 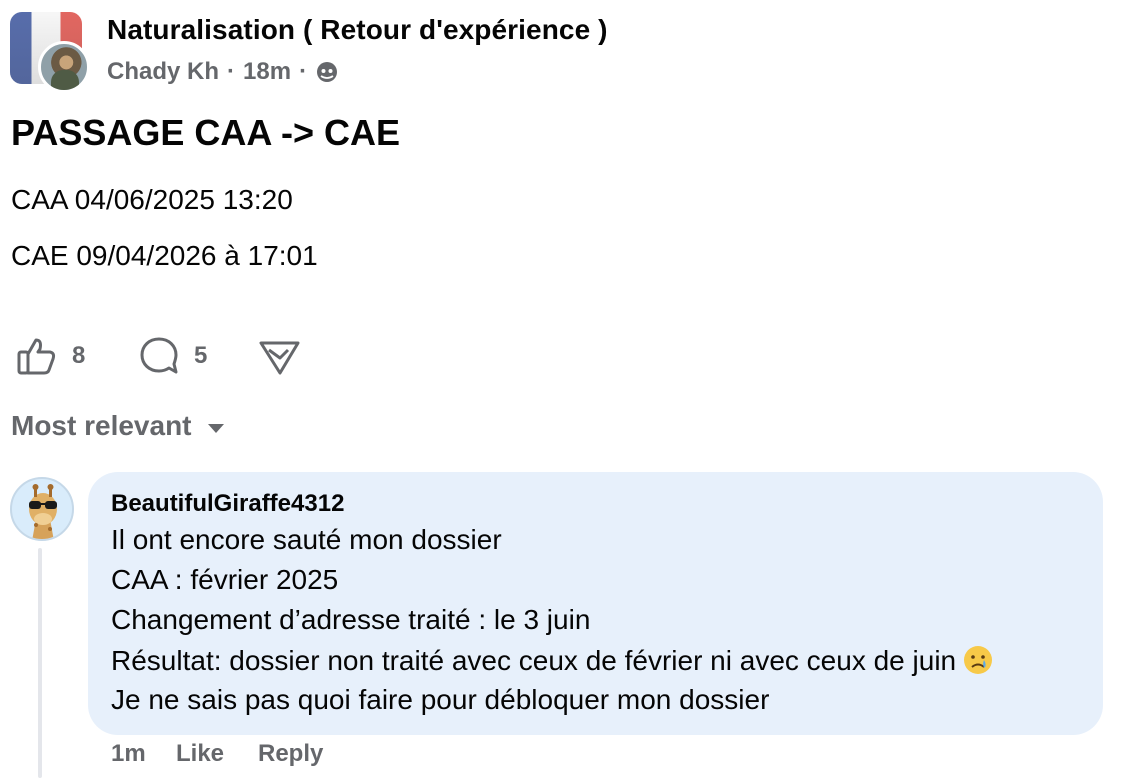 I want to click on like-count: 8, so click(x=79, y=355).